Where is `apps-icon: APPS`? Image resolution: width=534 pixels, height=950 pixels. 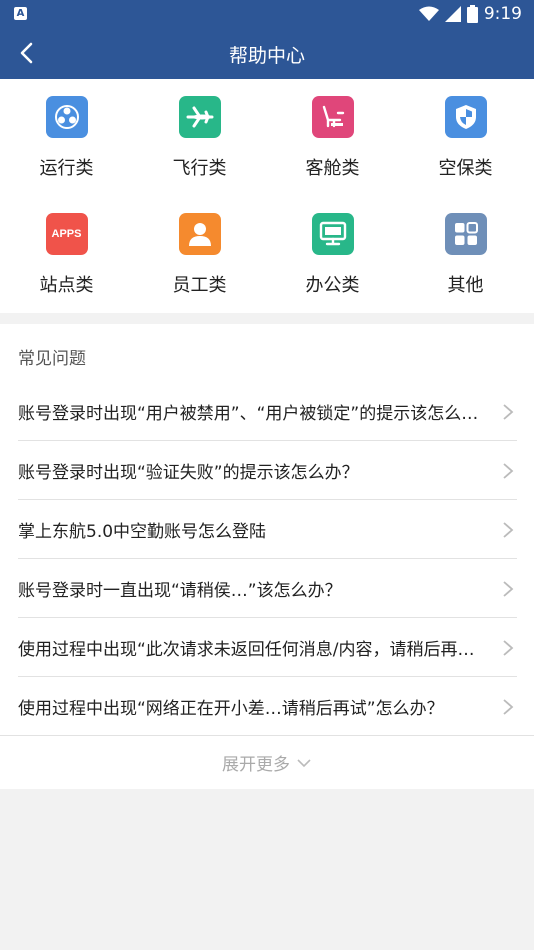 apps-icon: APPS is located at coordinates (66, 234).